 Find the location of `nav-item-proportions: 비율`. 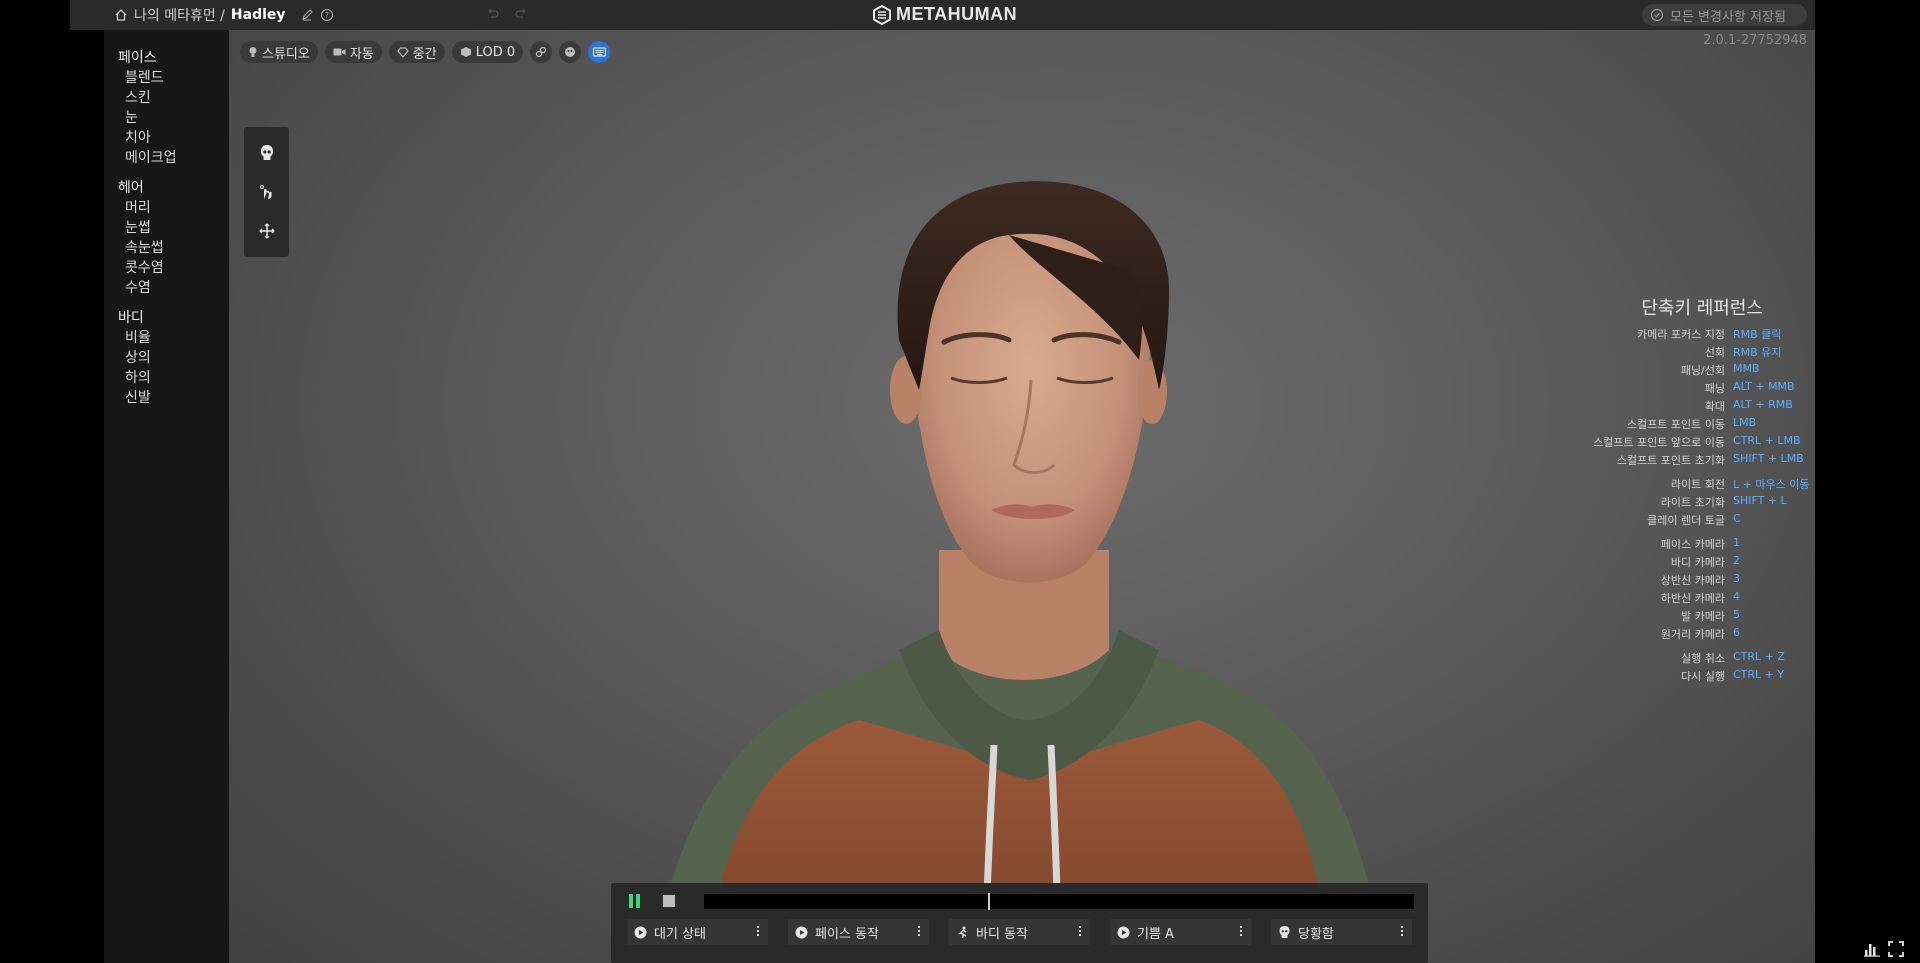

nav-item-proportions: 비율 is located at coordinates (166, 338).